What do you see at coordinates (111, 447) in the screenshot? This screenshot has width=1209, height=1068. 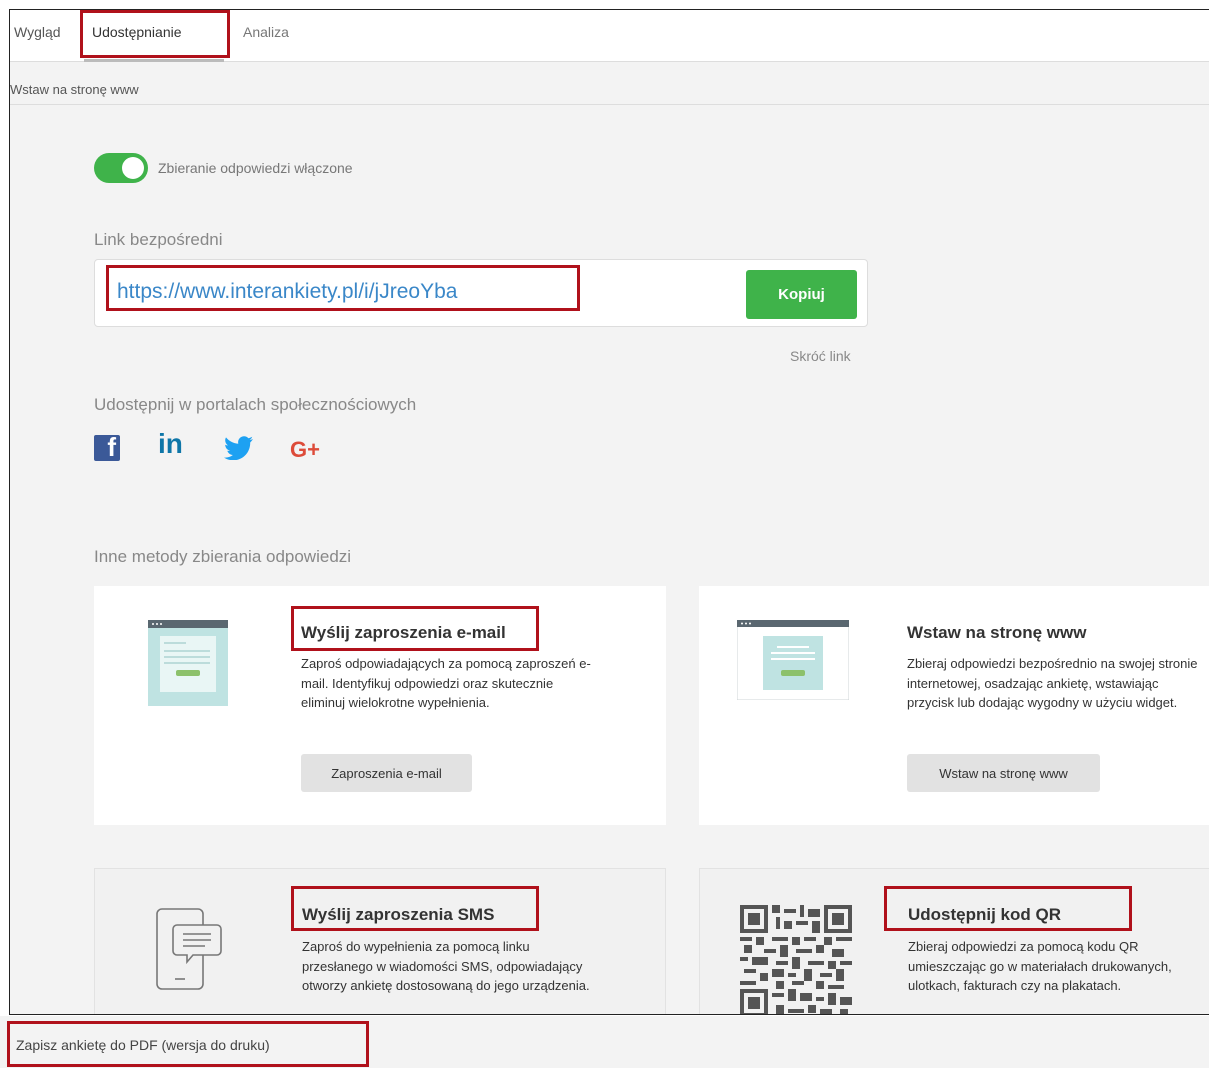 I see `facebook-glyph: f` at bounding box center [111, 447].